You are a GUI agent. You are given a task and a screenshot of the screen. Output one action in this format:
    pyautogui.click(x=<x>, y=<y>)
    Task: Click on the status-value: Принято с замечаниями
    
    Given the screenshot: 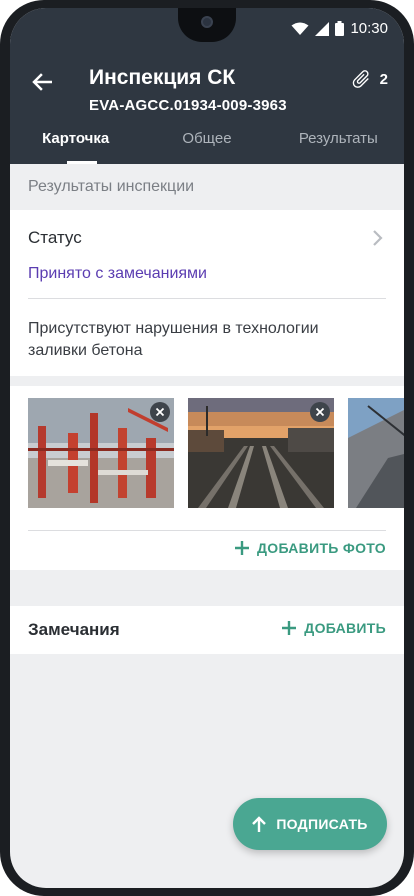 What is the action you would take?
    pyautogui.click(x=117, y=273)
    